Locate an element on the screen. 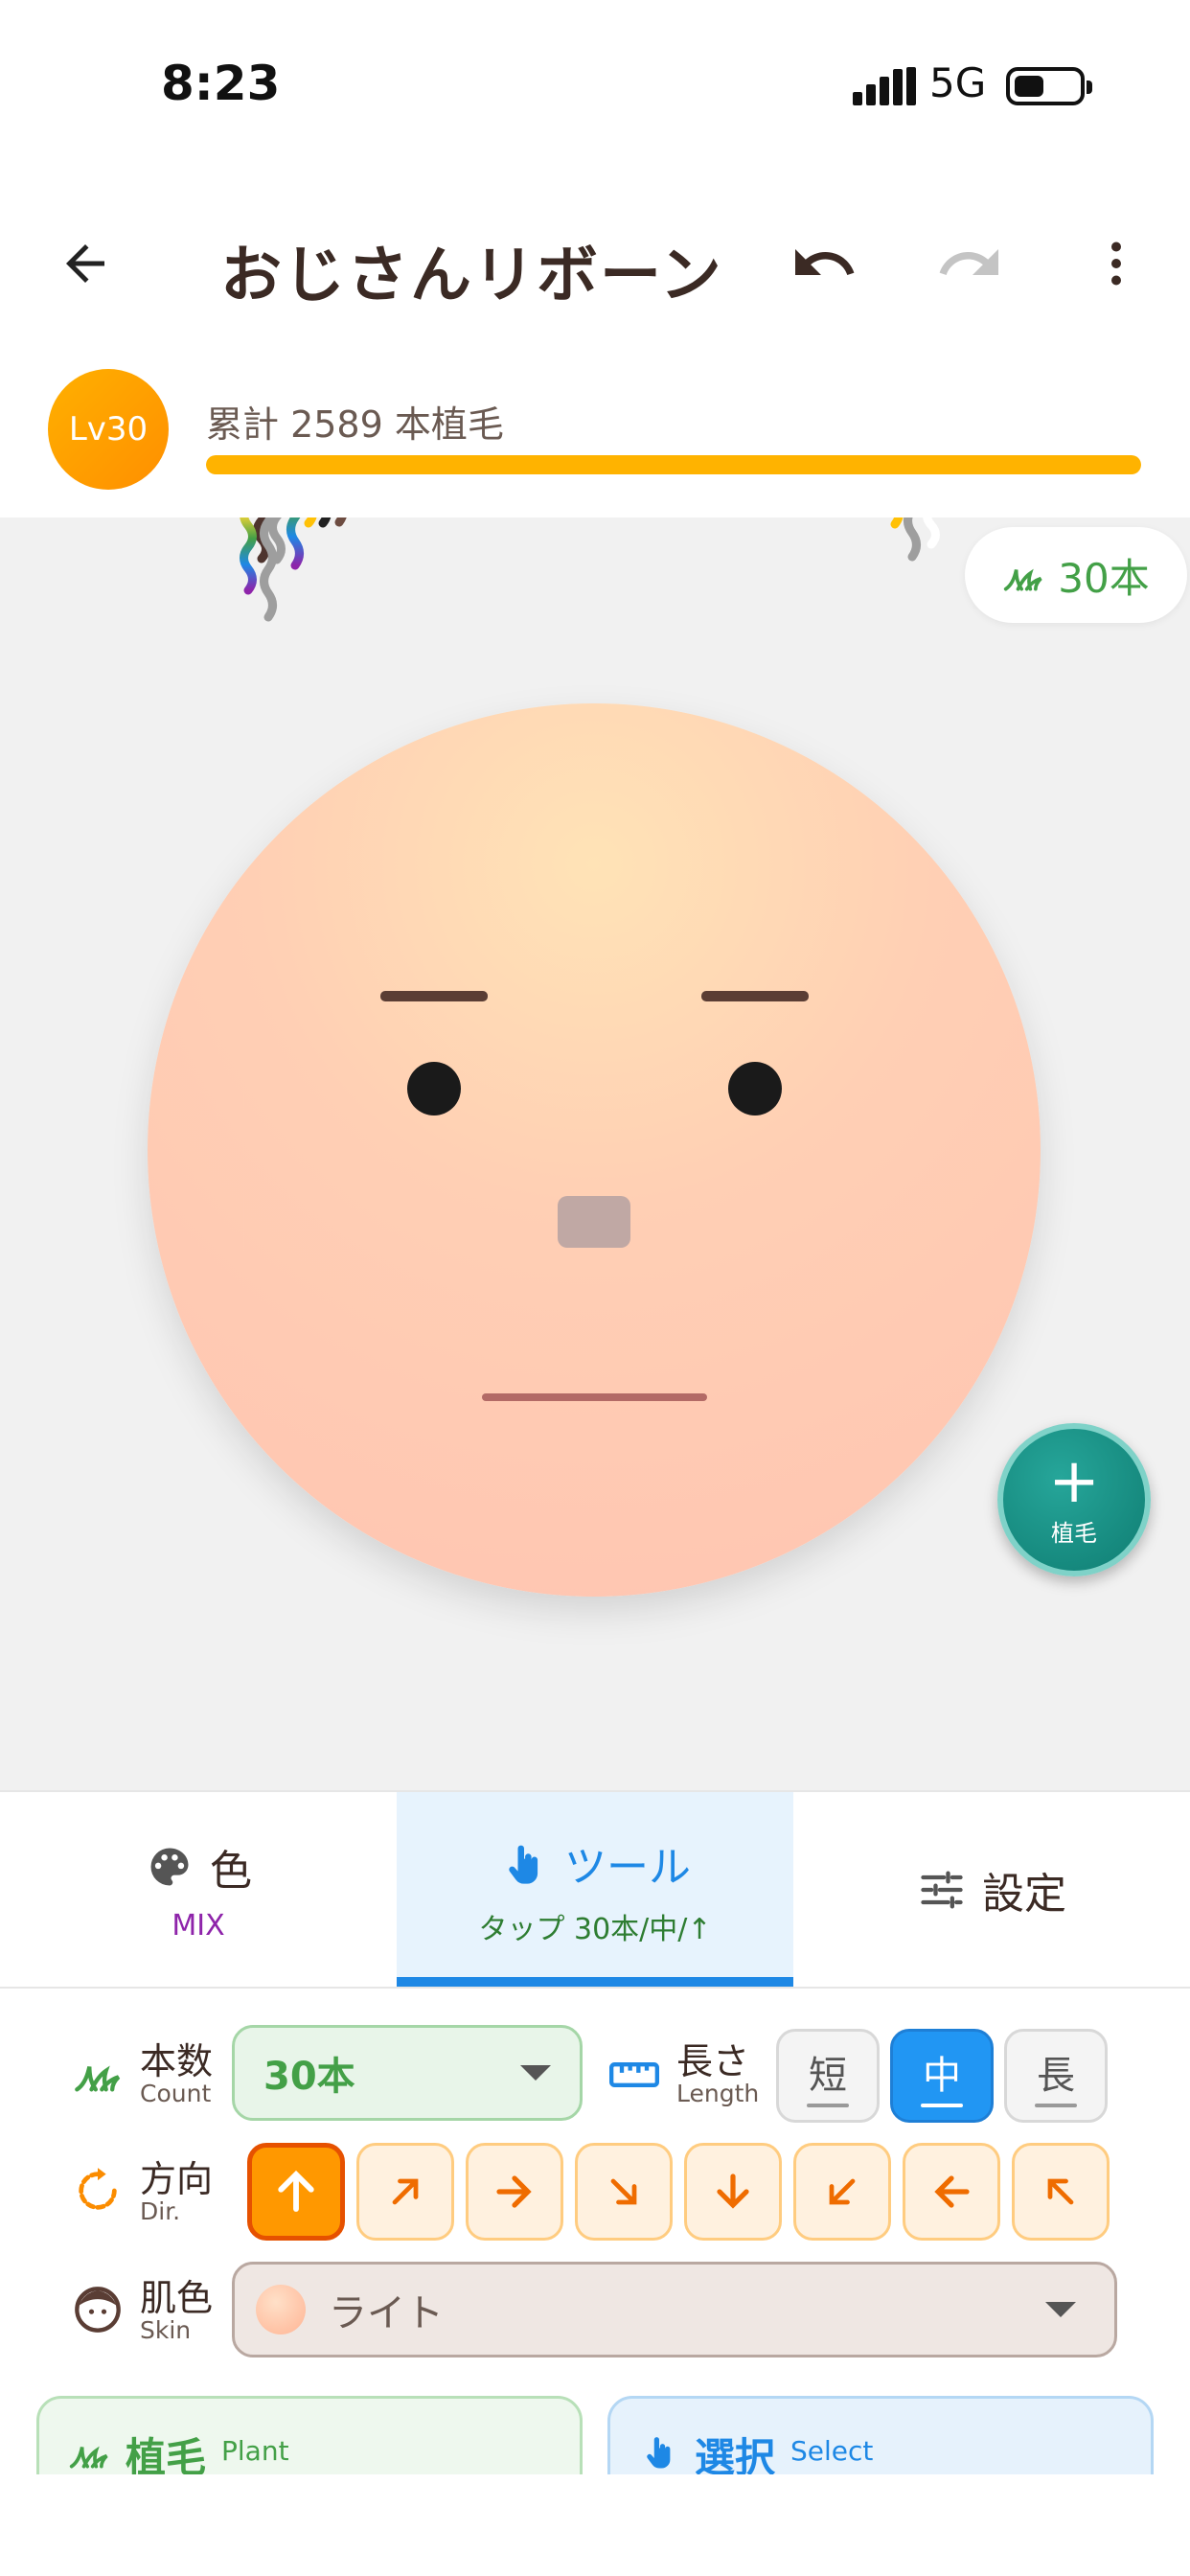 The width and height of the screenshot is (1190, 2576). caret-down-icon is located at coordinates (1061, 2309).